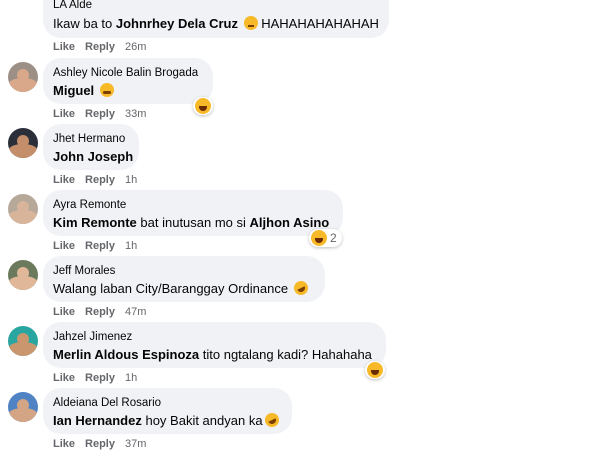  I want to click on comment-text: John Joseph, so click(93, 156).